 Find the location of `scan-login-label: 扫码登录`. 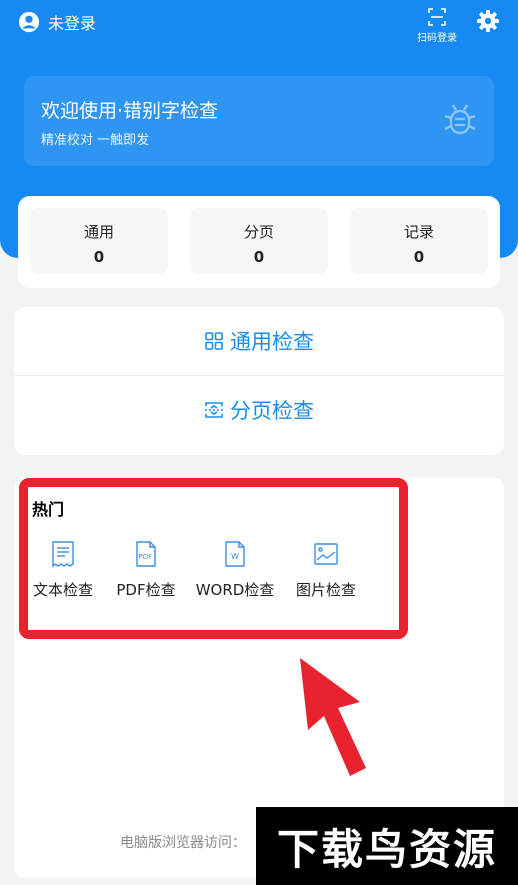

scan-login-label: 扫码登录 is located at coordinates (437, 38).